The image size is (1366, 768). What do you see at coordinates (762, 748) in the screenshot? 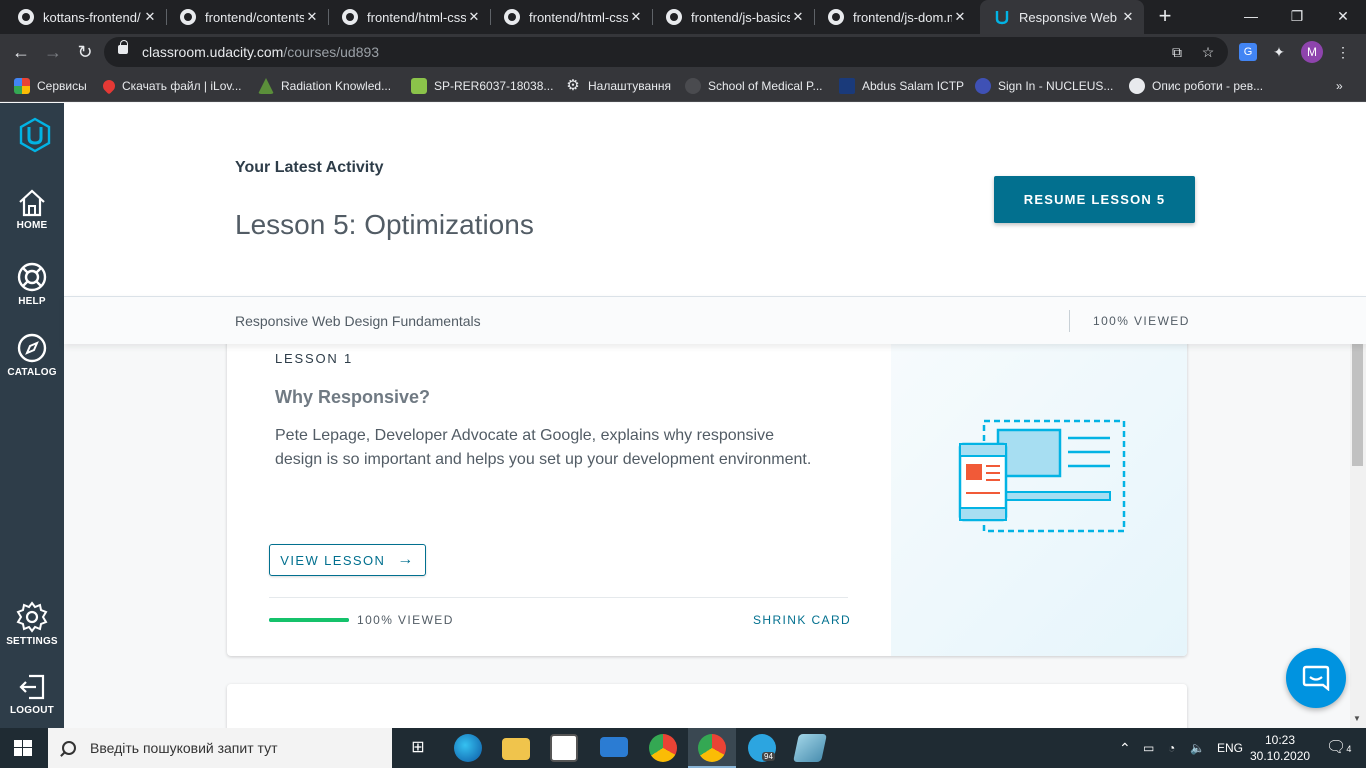
I see `telegram-icon: 94` at bounding box center [762, 748].